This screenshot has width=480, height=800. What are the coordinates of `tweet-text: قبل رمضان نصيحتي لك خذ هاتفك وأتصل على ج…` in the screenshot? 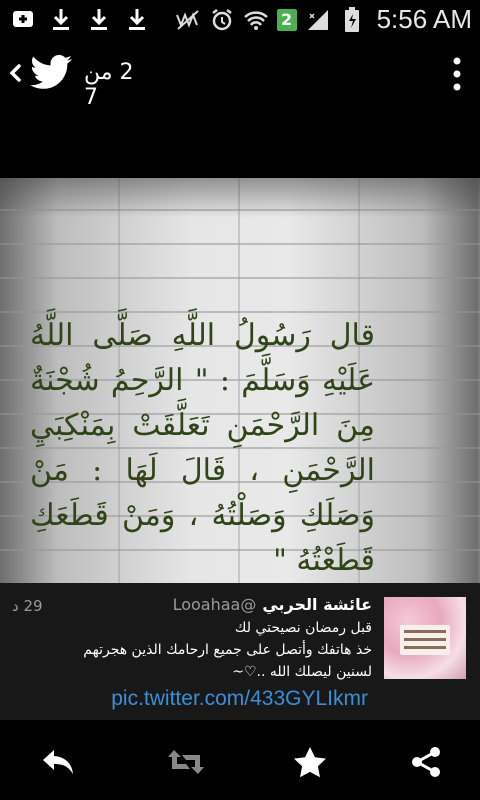 It's located at (192, 650).